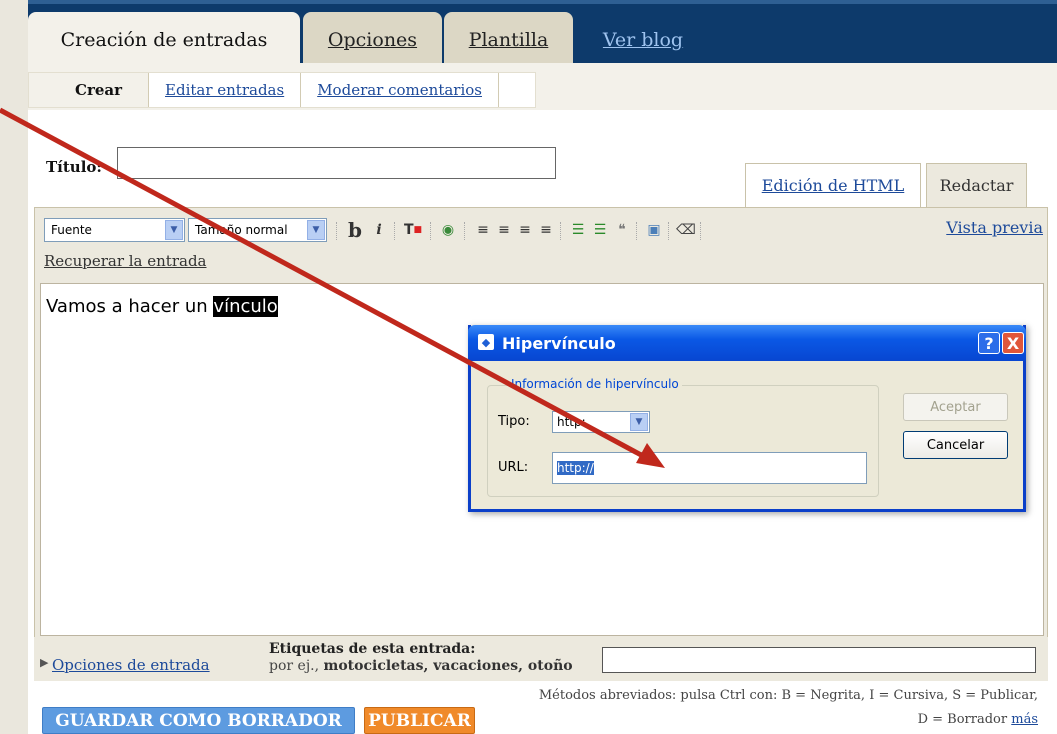 The width and height of the screenshot is (1057, 734). I want to click on recover-post-link: Recuperar la entrada, so click(125, 261).